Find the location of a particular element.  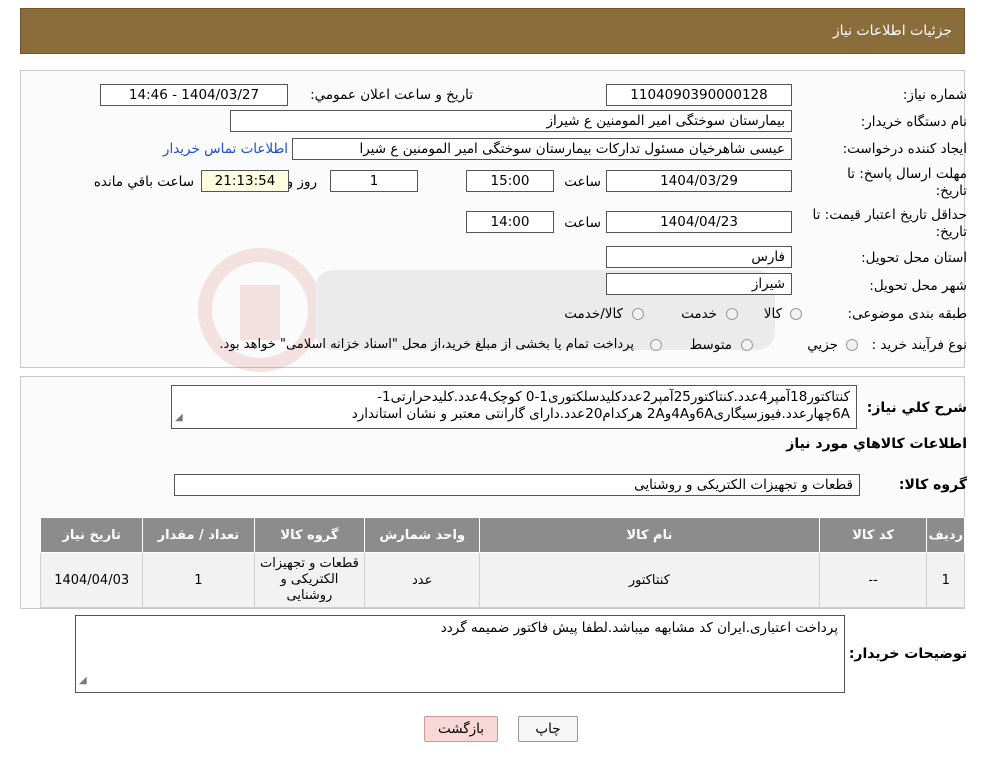

col-unit: واحد شمارش is located at coordinates (422, 535).